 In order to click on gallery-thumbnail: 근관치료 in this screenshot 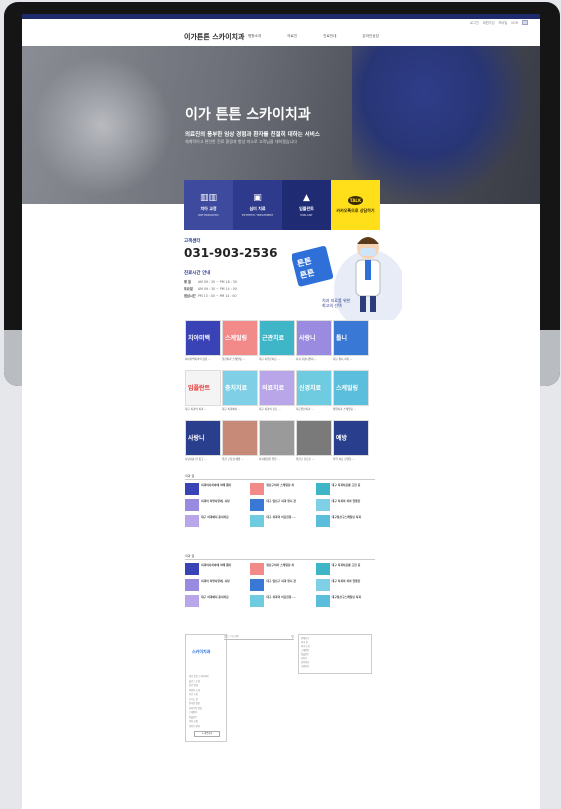, I will do `click(277, 338)`.